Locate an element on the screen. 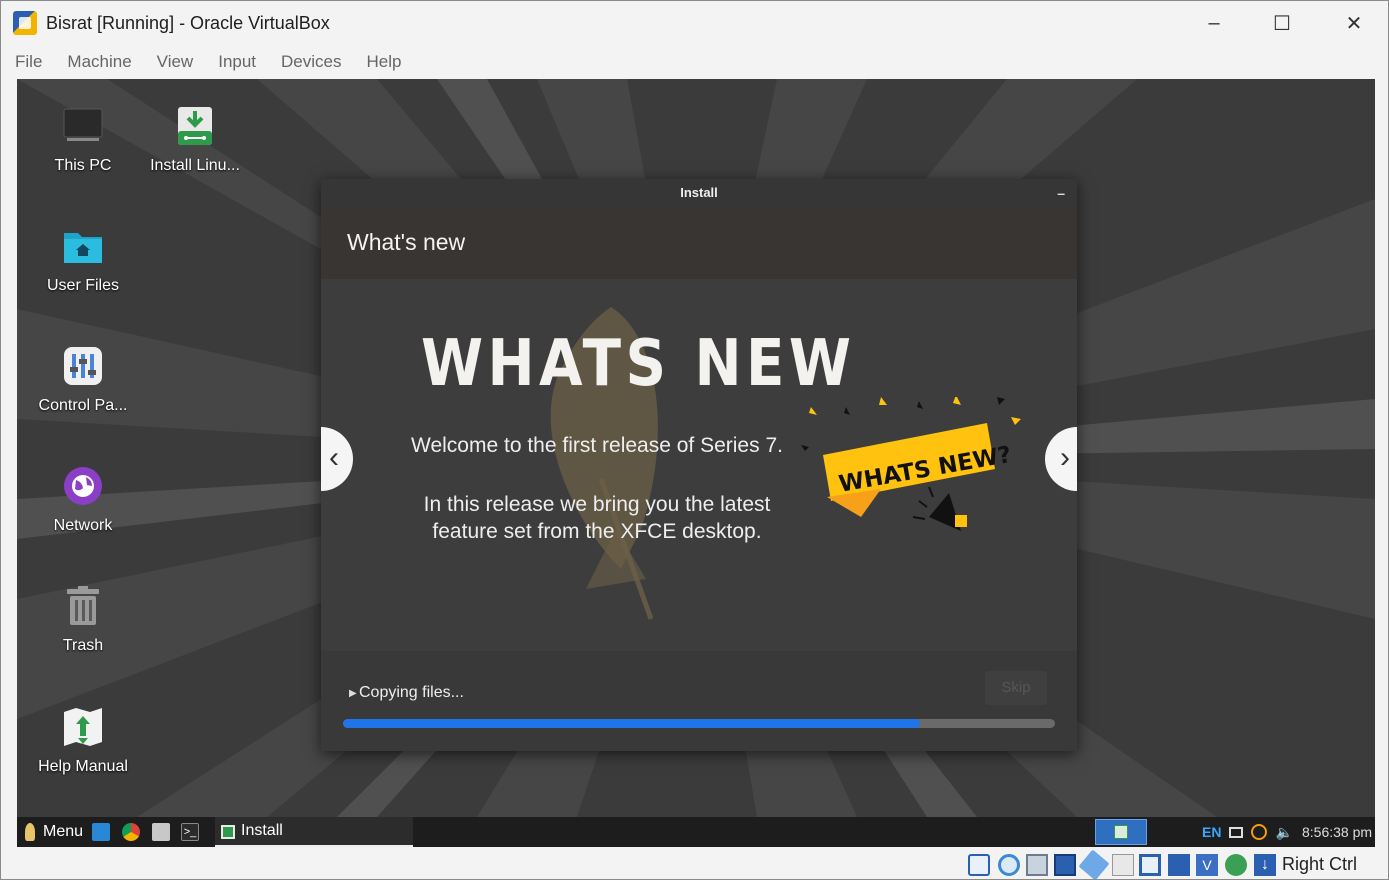 The width and height of the screenshot is (1389, 880). home-folder-icon is located at coordinates (83, 246).